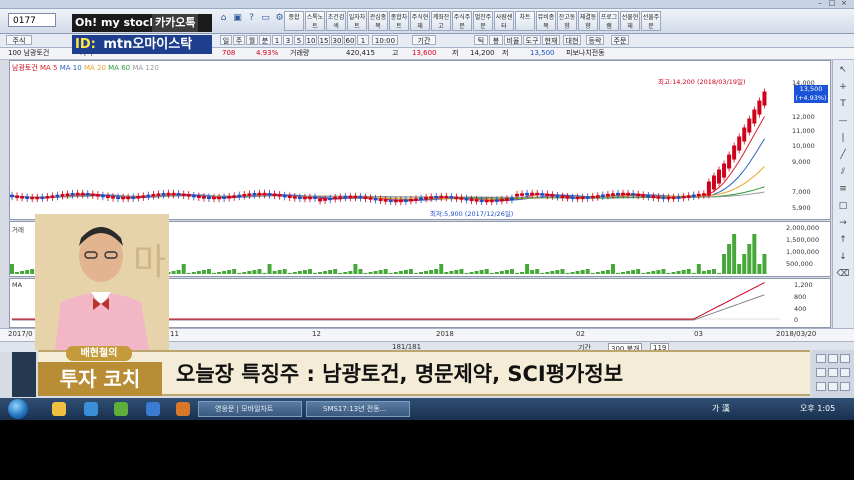 Image resolution: width=854 pixels, height=480 pixels. What do you see at coordinates (324, 40) in the screenshot?
I see `period-15: 15` at bounding box center [324, 40].